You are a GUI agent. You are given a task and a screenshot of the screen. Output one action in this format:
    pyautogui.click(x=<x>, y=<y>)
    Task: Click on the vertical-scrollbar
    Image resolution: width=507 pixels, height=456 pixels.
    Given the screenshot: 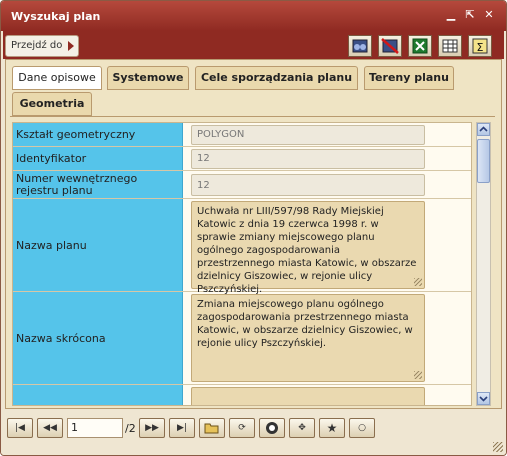 What is the action you would take?
    pyautogui.click(x=483, y=264)
    